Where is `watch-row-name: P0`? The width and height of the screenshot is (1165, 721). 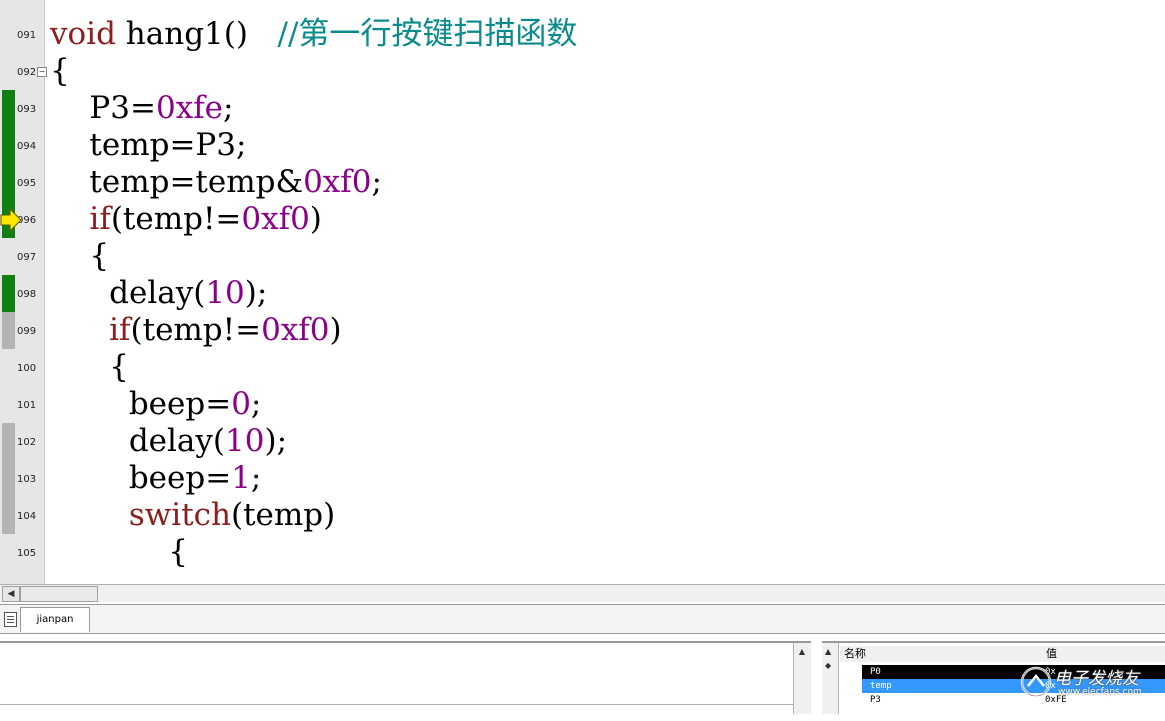
watch-row-name: P0 is located at coordinates (875, 672).